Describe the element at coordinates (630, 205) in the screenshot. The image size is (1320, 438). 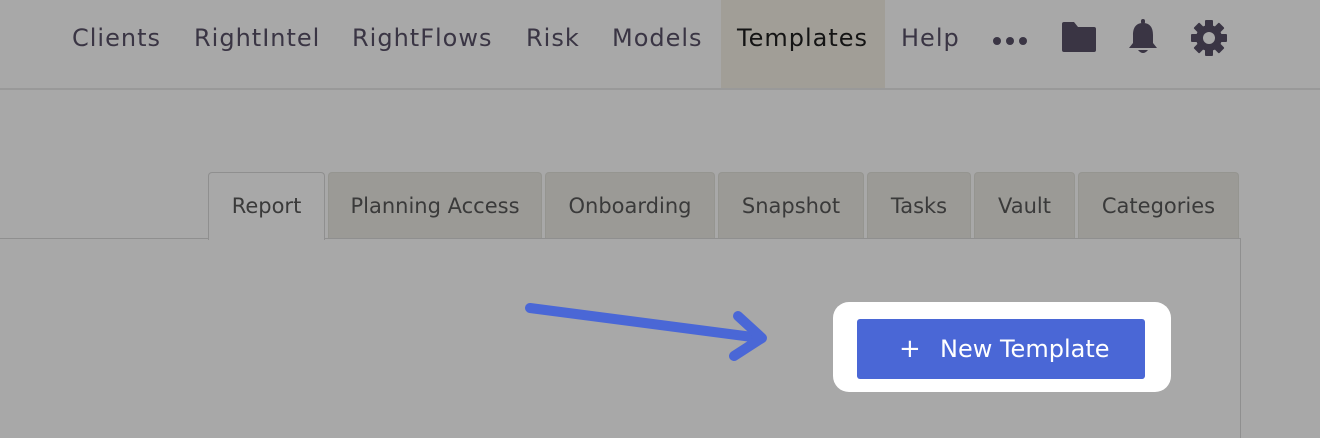
I see `tab-onboarding: Onboarding` at that location.